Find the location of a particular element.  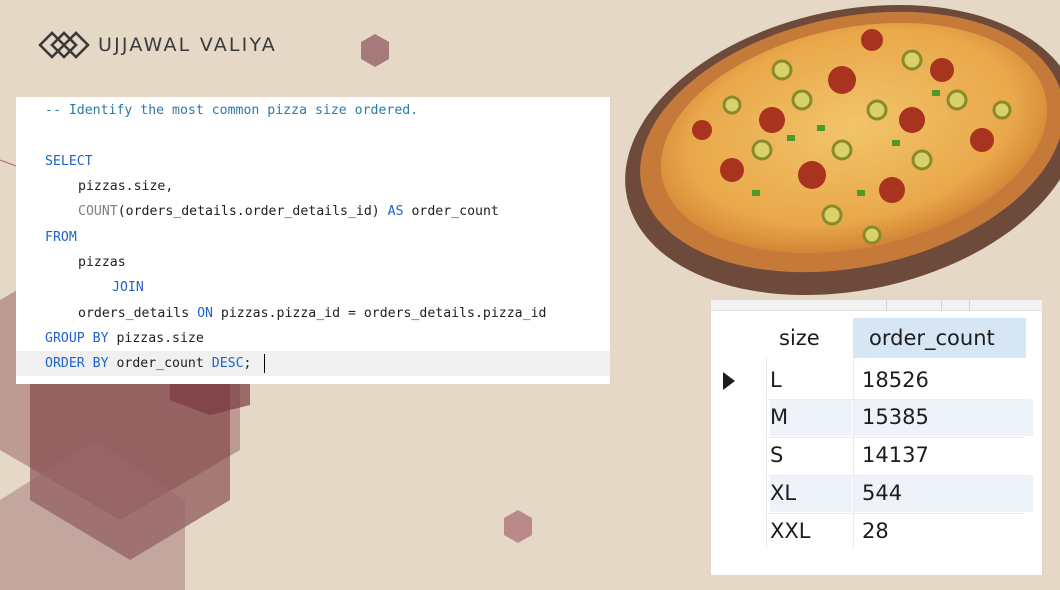

sql-from-keyword: FROM is located at coordinates (61, 237).